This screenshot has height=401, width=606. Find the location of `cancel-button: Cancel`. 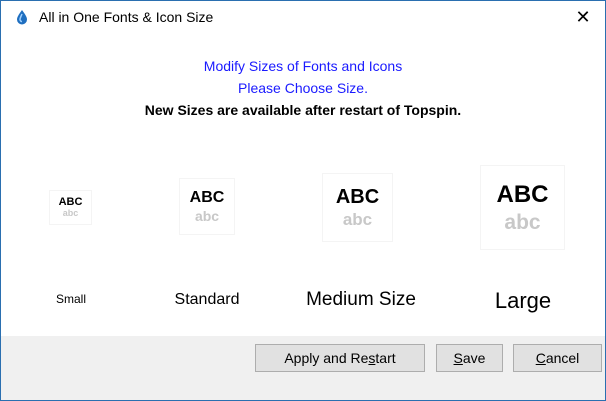

cancel-button: Cancel is located at coordinates (557, 358).